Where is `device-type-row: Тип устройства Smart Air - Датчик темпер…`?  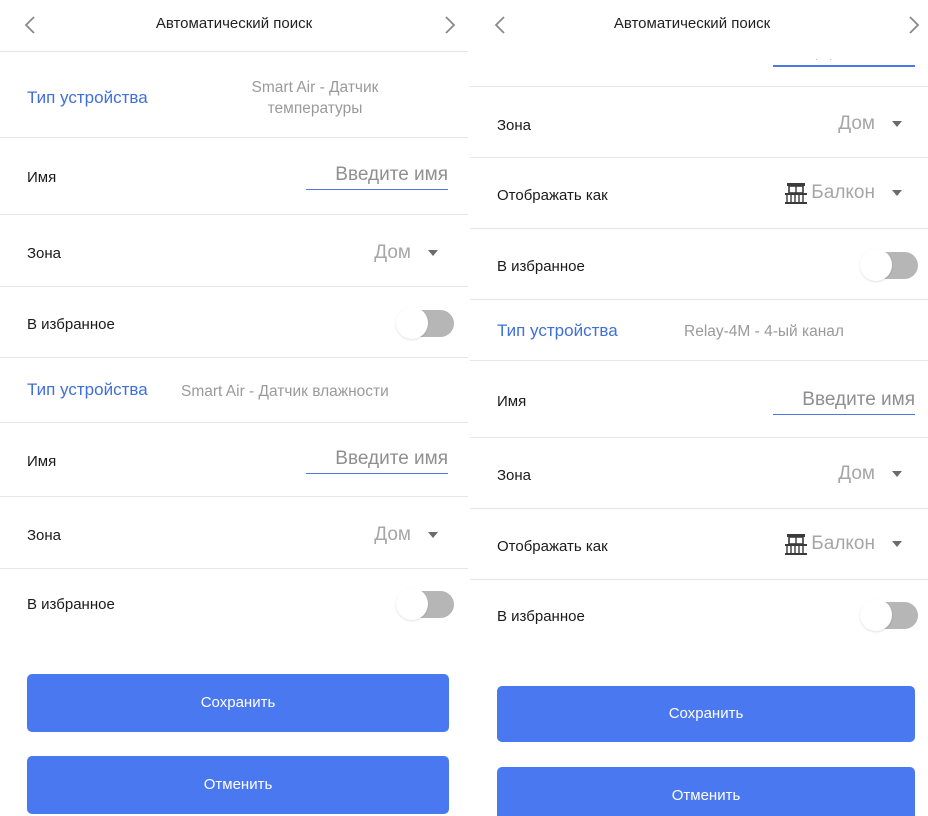
device-type-row: Тип устройства Smart Air - Датчик темпер… is located at coordinates (234, 95).